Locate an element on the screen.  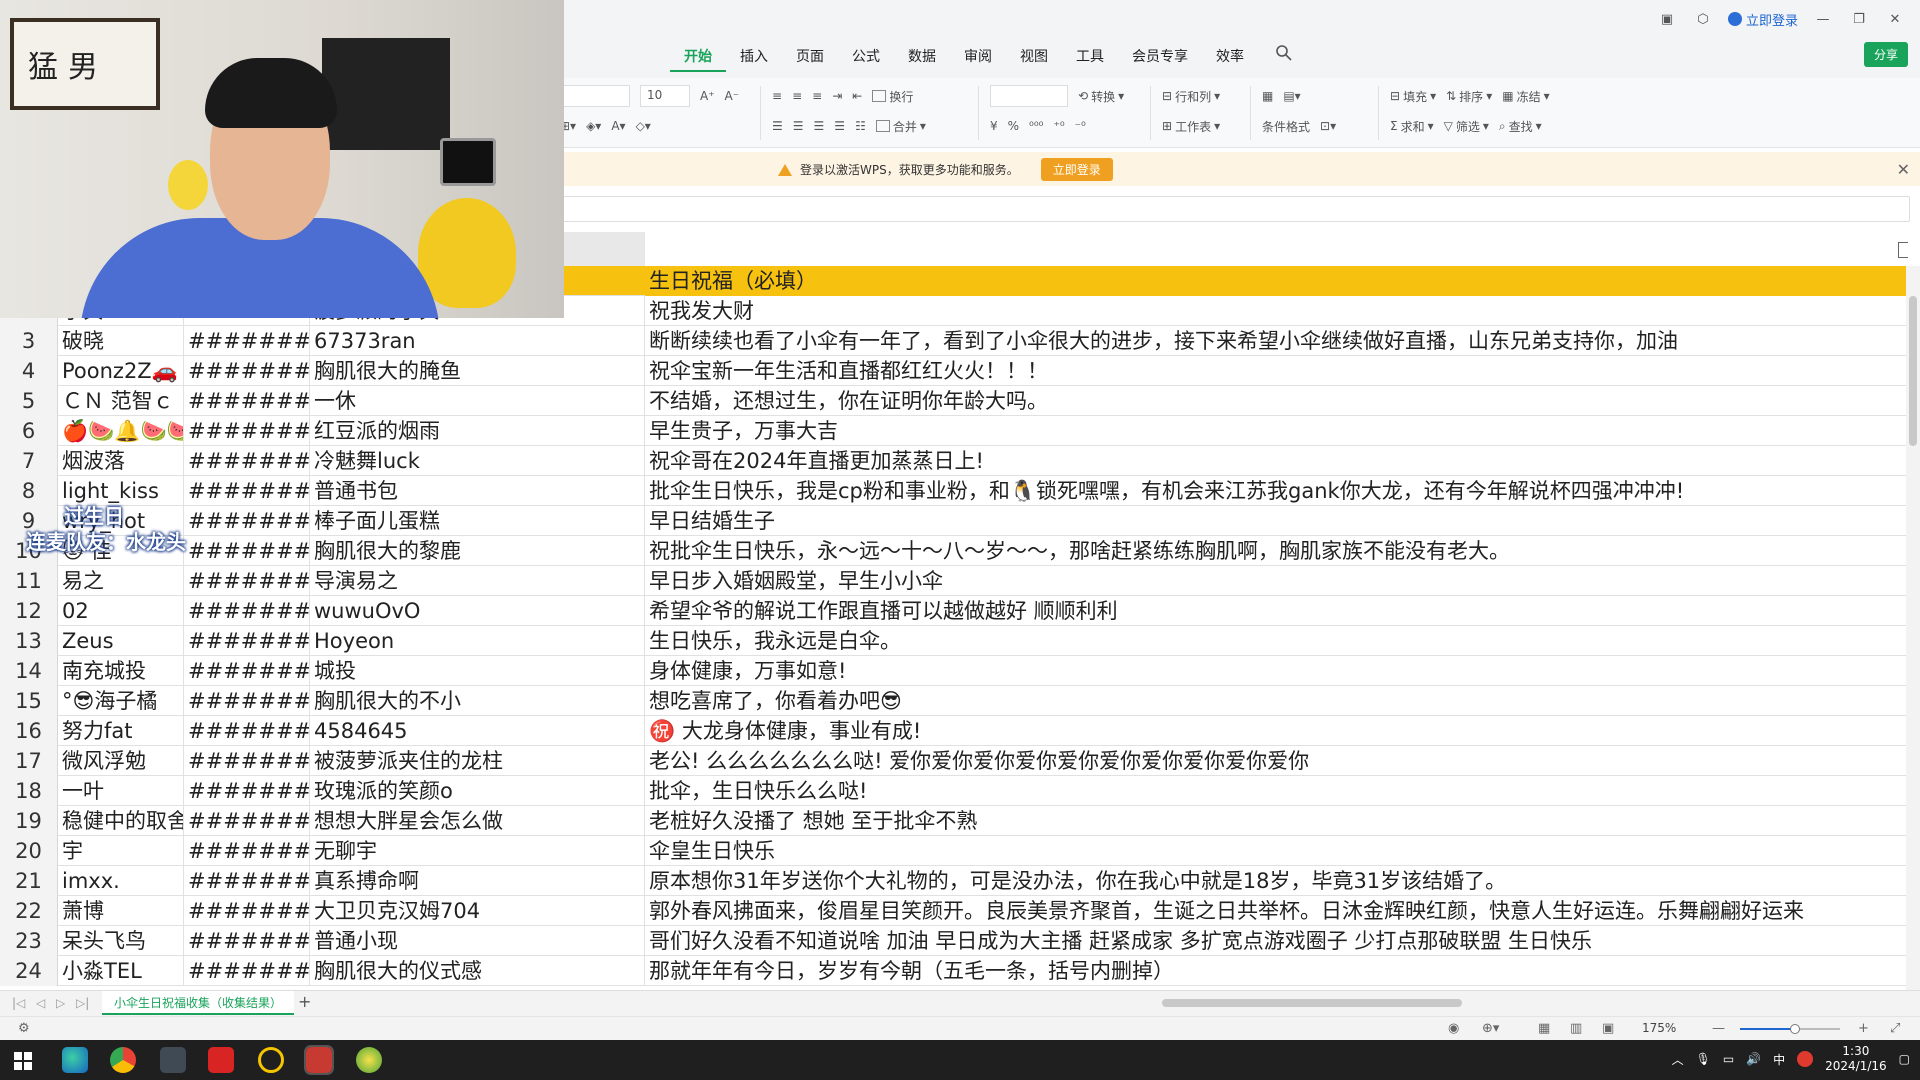
cell-wish: 早生贵子，万事大吉 is located at coordinates (1275, 431).